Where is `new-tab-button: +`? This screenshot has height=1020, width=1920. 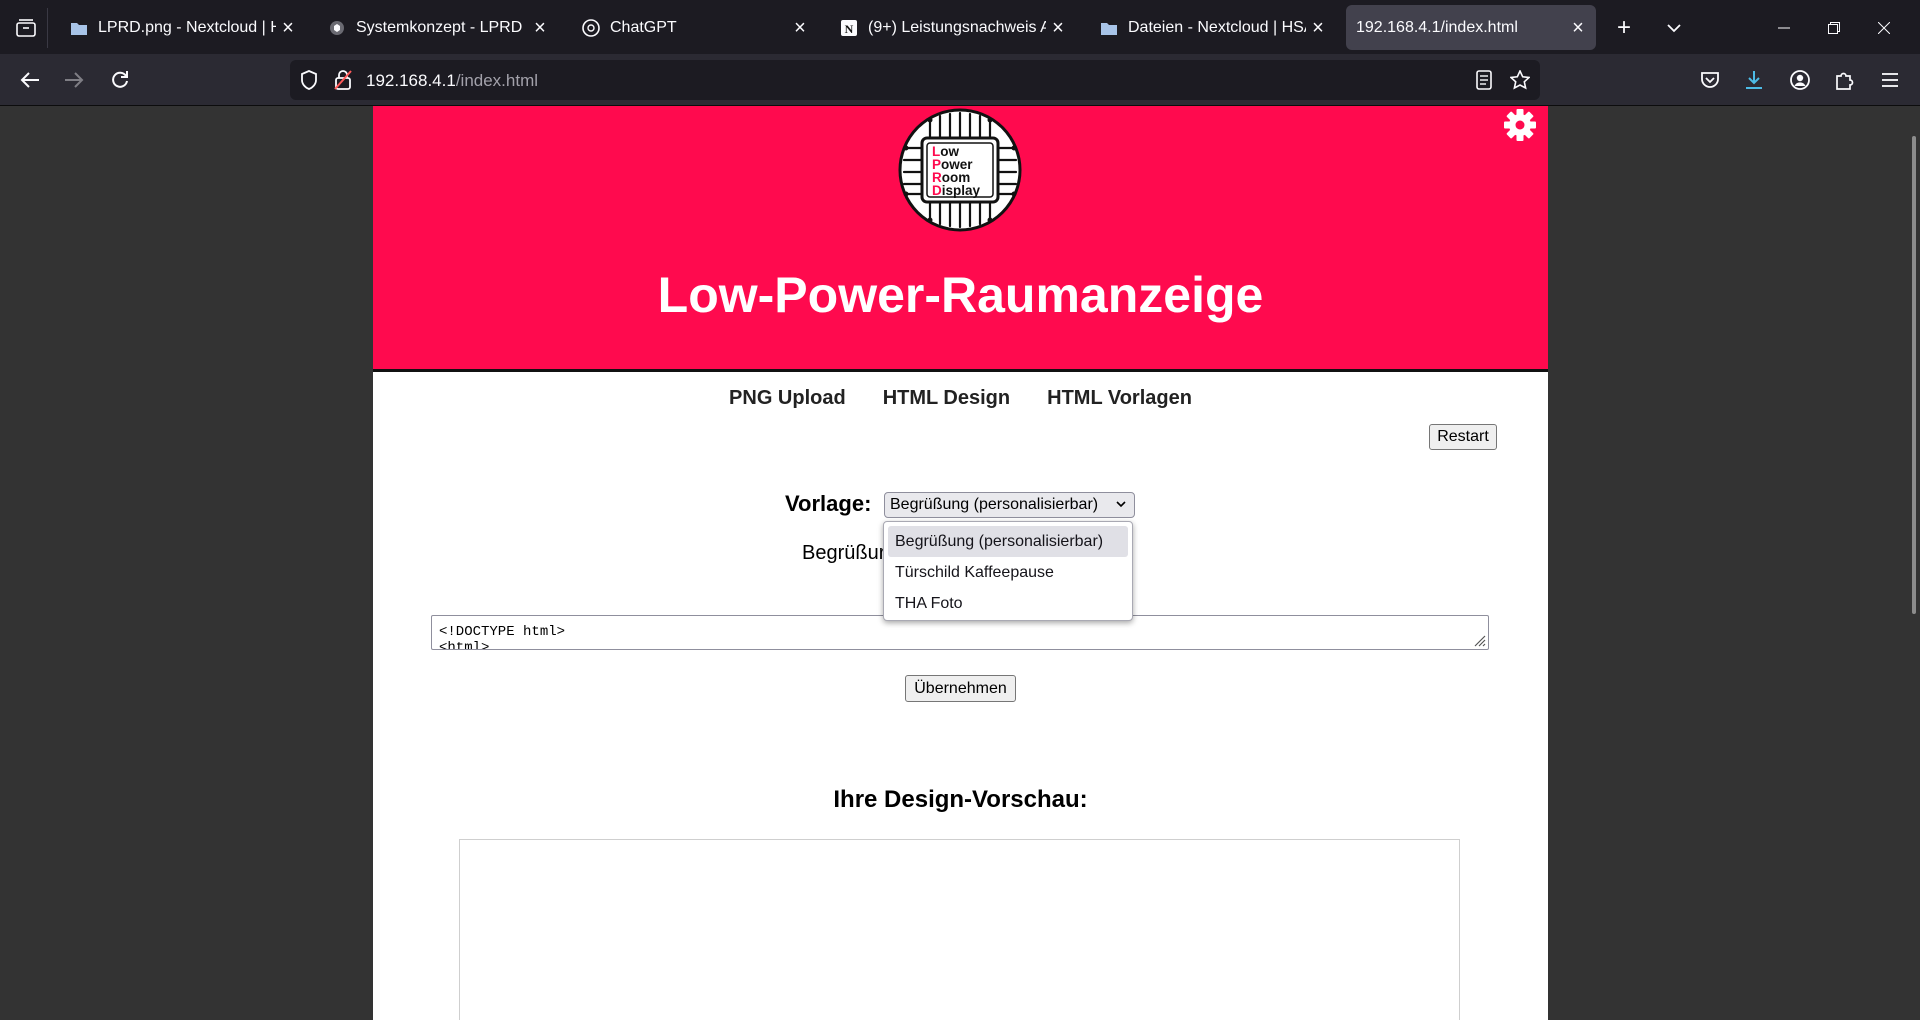
new-tab-button: + is located at coordinates (1624, 28).